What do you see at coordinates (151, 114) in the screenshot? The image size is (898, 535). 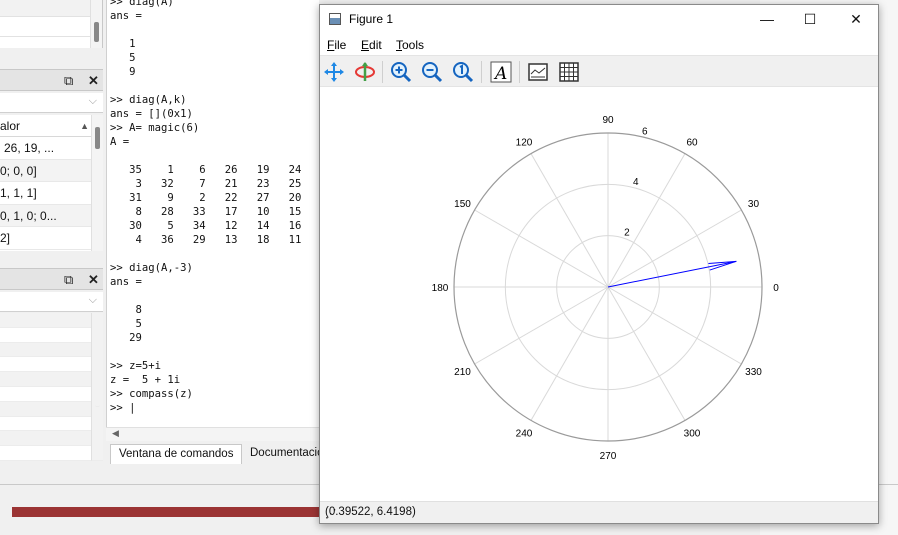 I see `console-line: ans = [](0x1)` at bounding box center [151, 114].